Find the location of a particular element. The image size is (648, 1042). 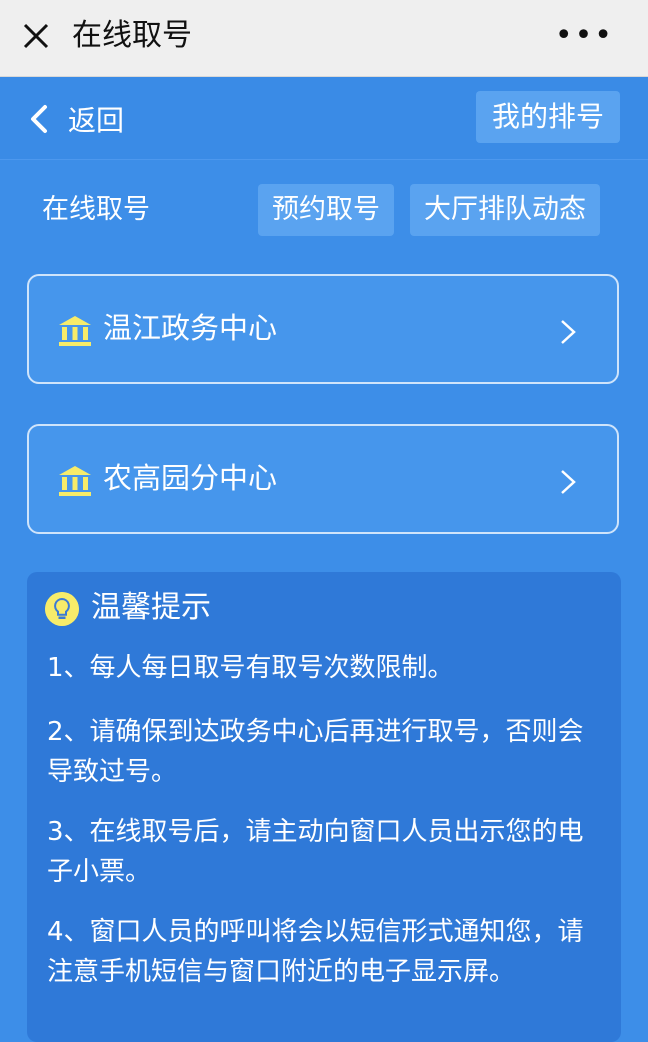

title-bar: 在线取号 ••• is located at coordinates (324, 38).